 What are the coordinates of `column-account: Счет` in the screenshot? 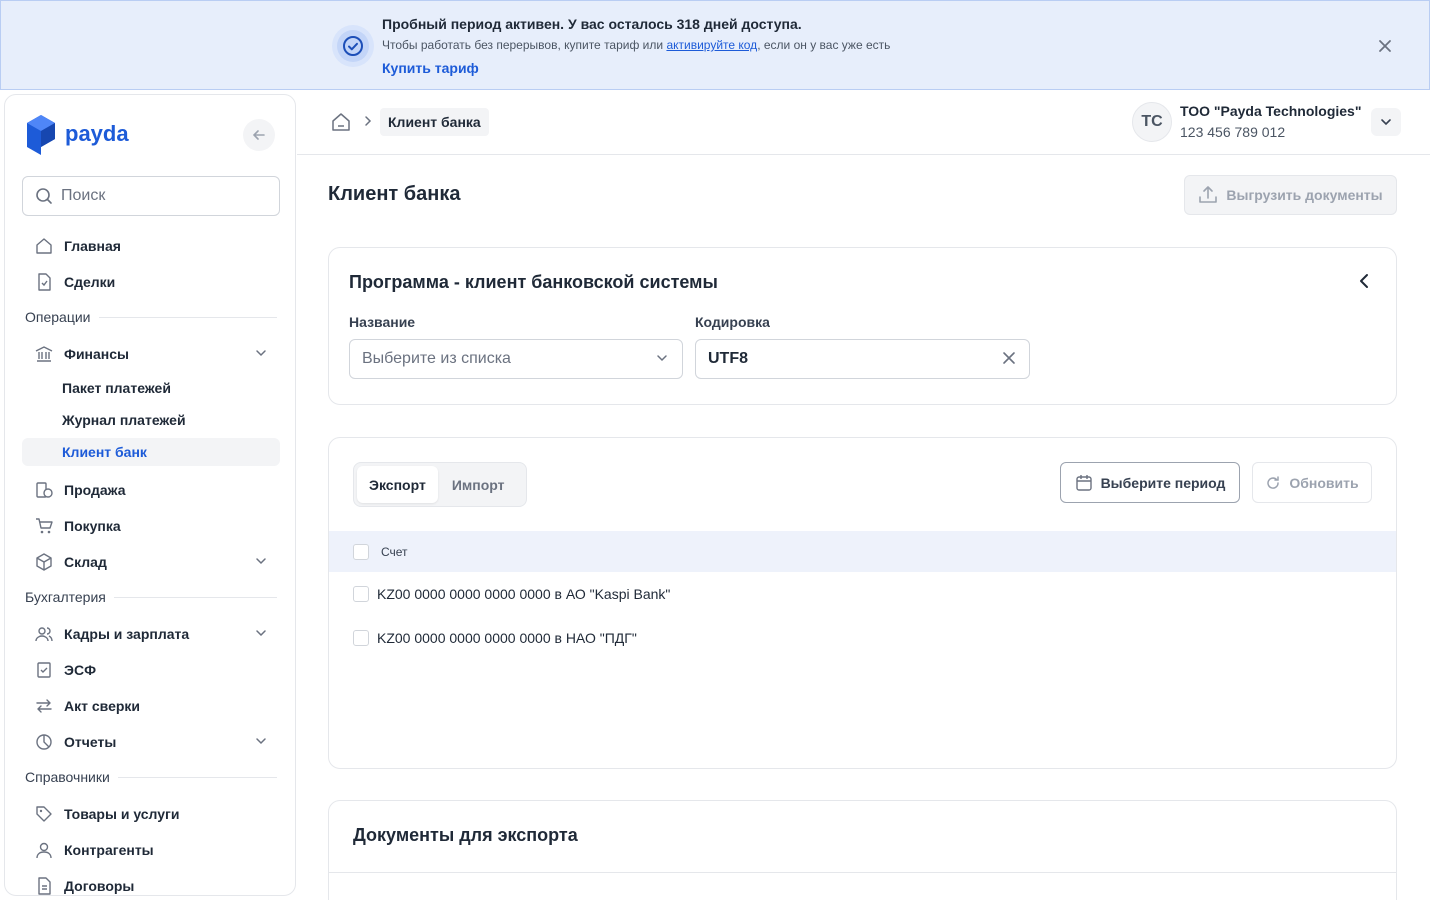 It's located at (394, 551).